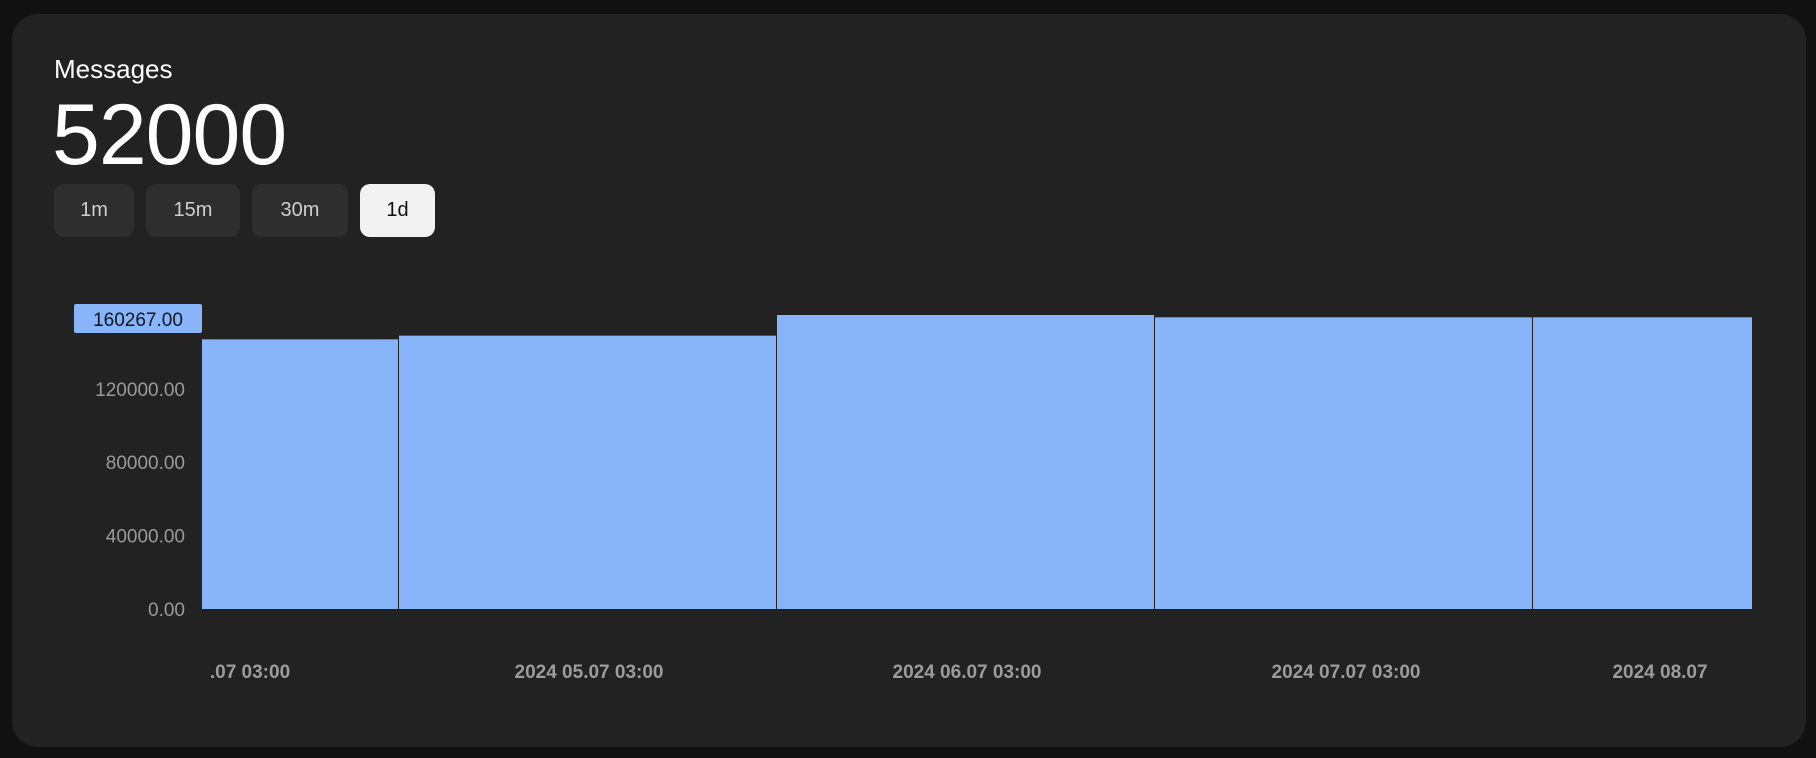 This screenshot has height=758, width=1816. What do you see at coordinates (1346, 672) in the screenshot?
I see `x-tick-label: 2024 07.07 03:00` at bounding box center [1346, 672].